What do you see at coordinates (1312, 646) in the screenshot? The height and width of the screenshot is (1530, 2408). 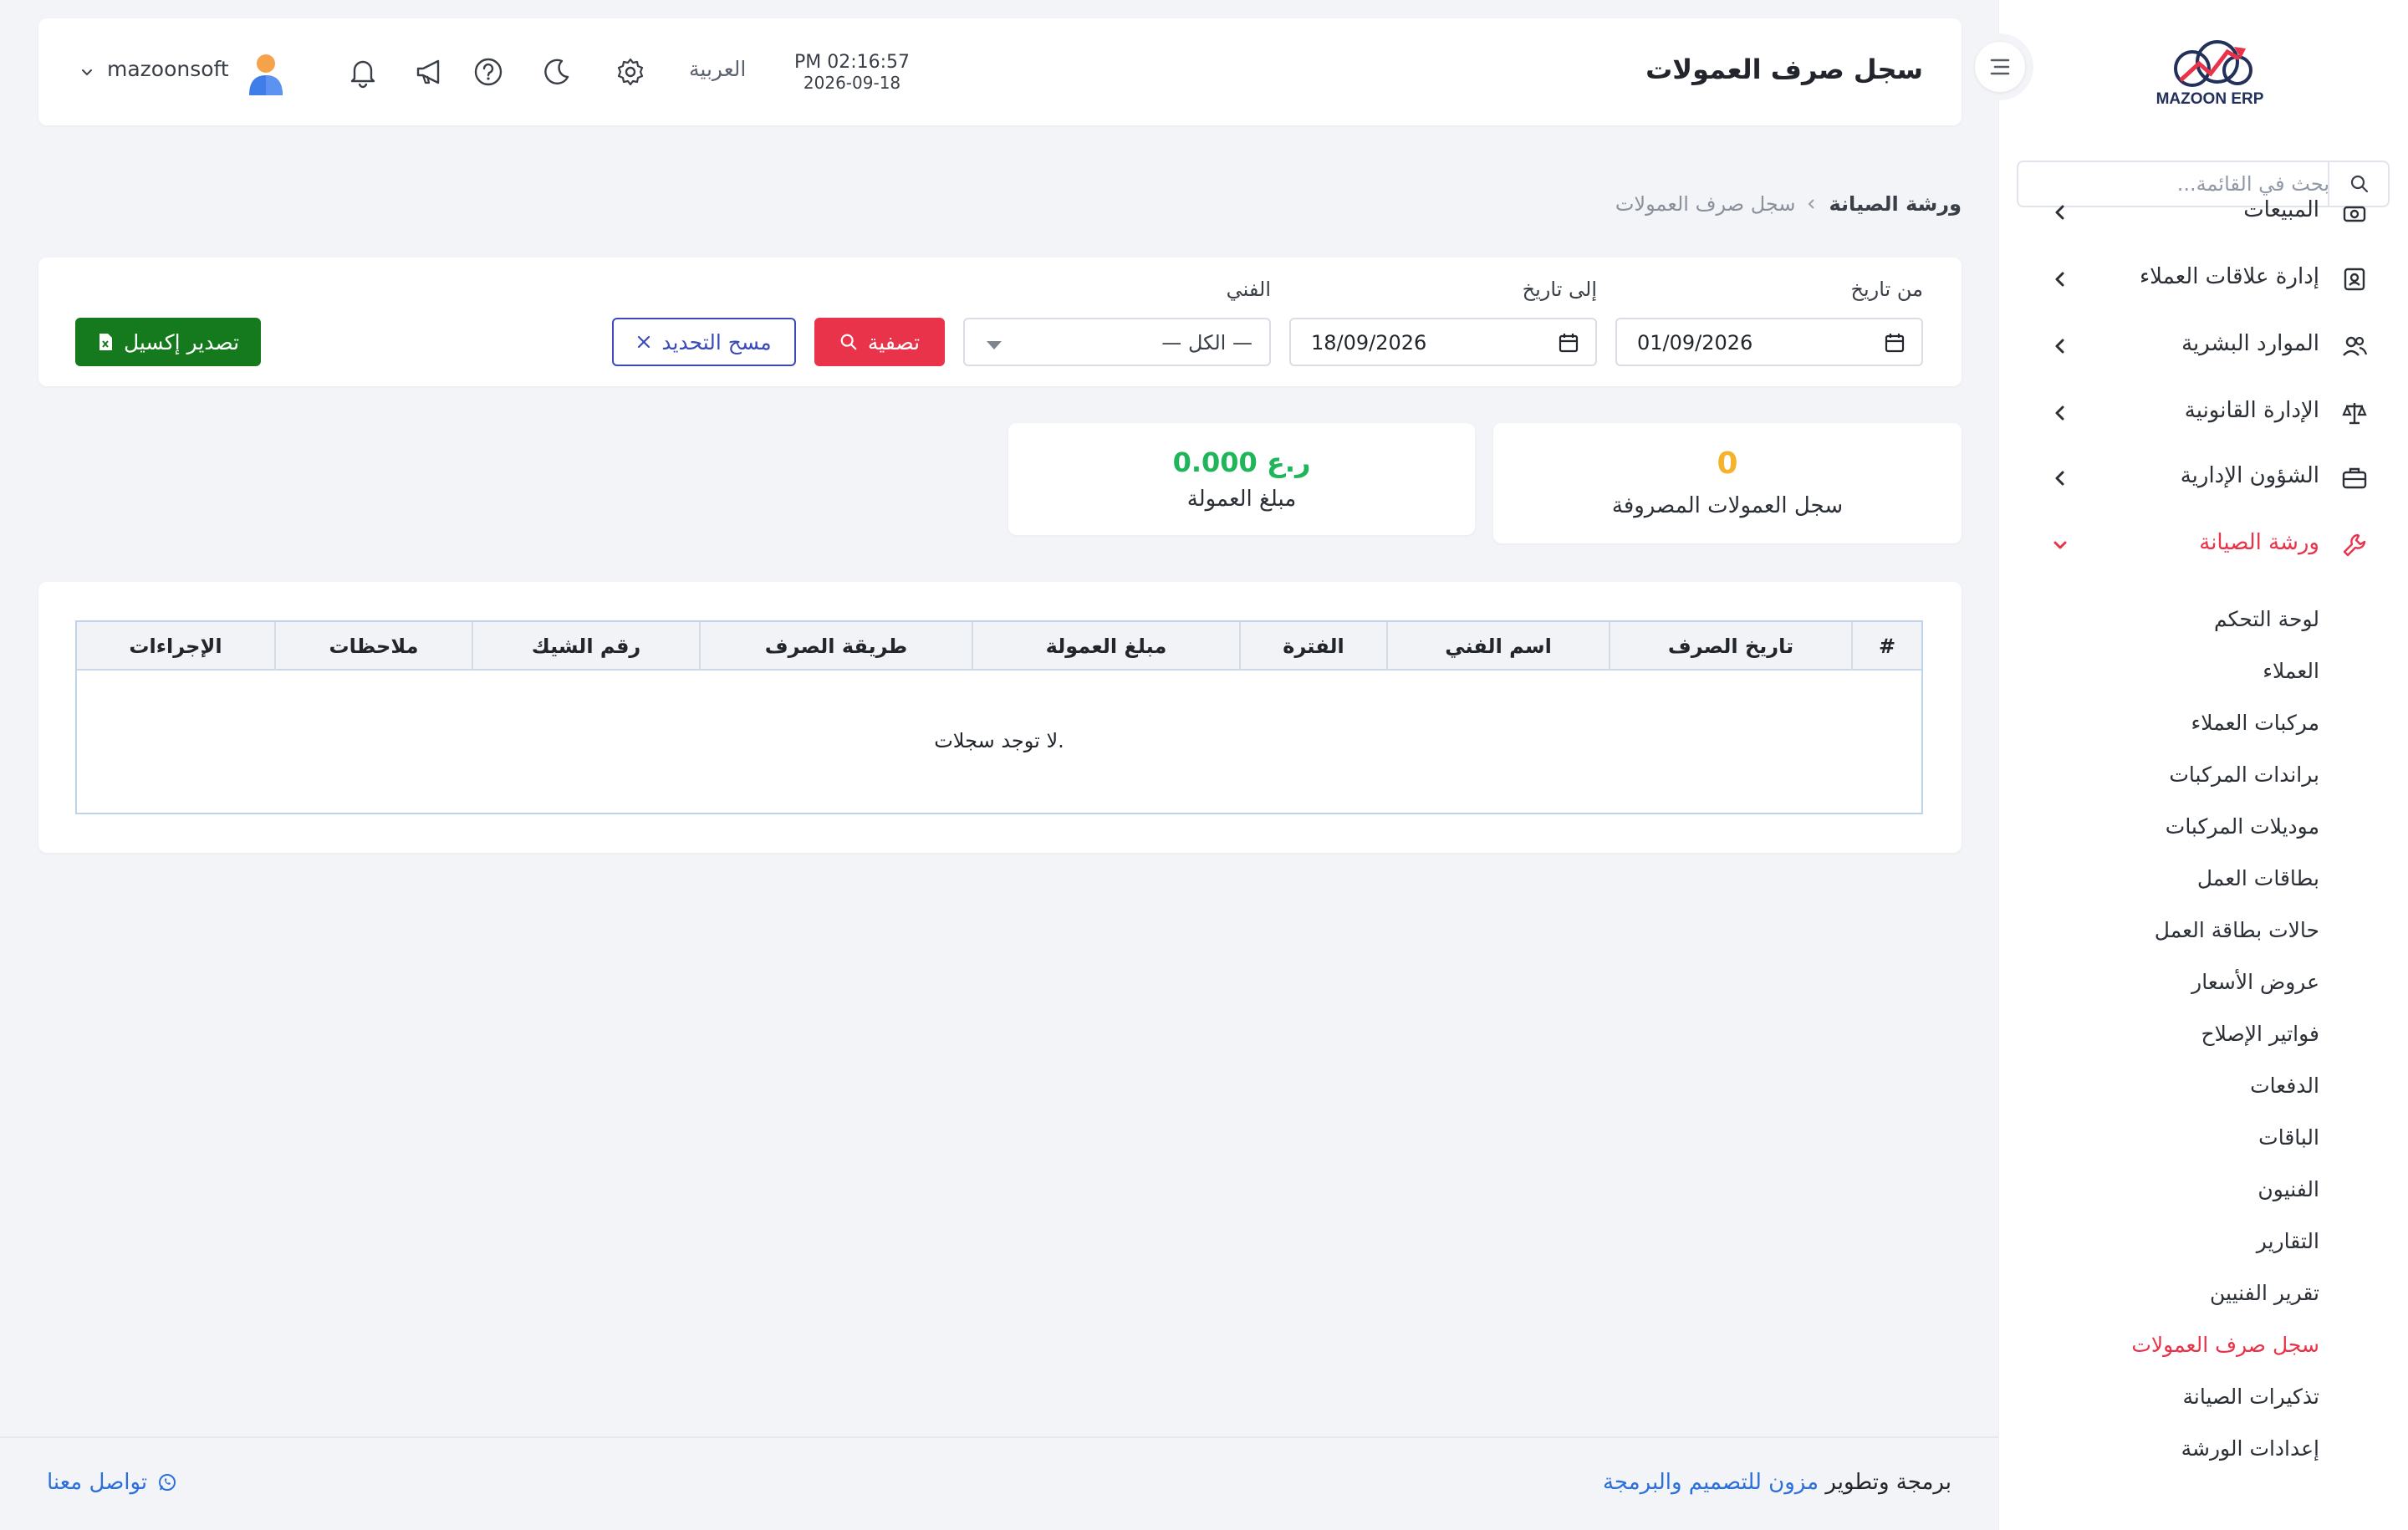 I see `column-header: الفترة` at bounding box center [1312, 646].